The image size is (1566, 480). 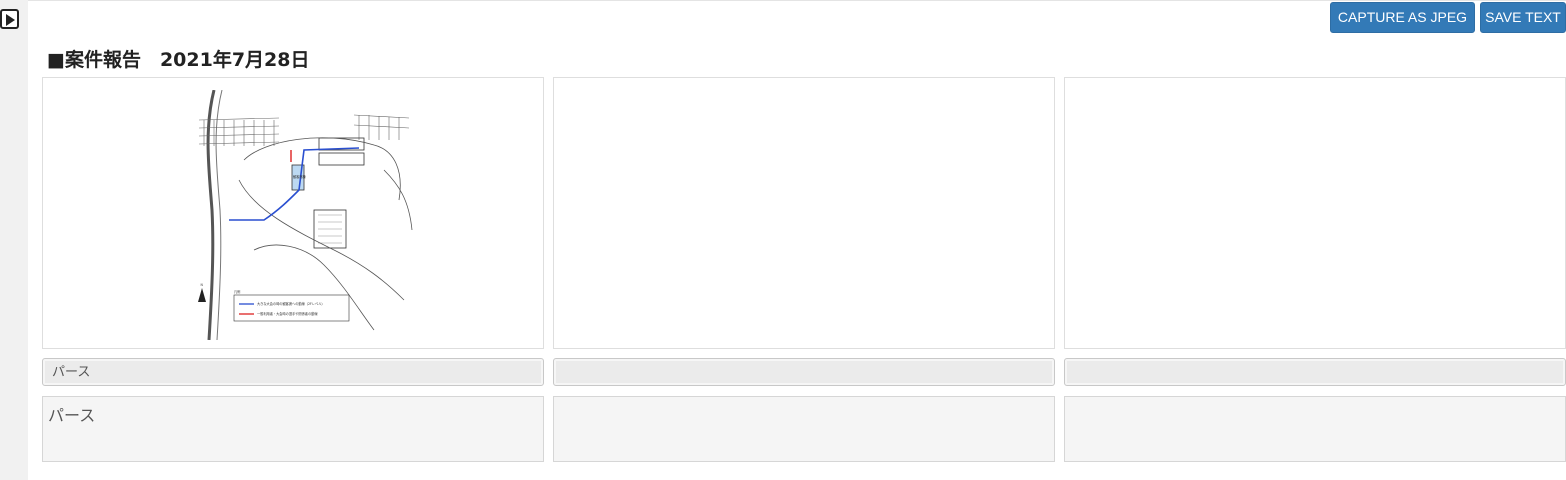 I want to click on page-title: ■案件報告 2021年7月28日, so click(x=178, y=60).